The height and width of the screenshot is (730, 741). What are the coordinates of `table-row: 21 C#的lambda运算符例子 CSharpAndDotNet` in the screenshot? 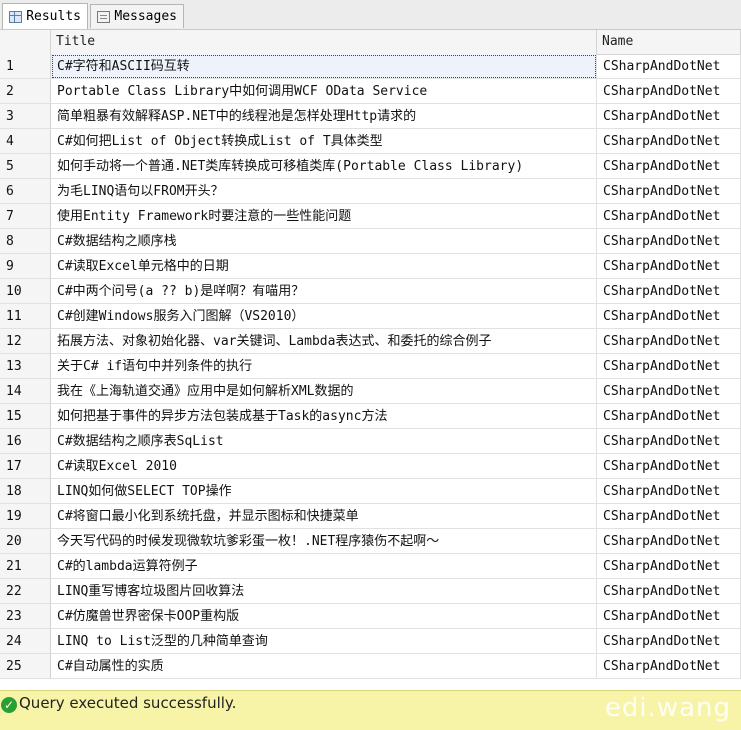 It's located at (370, 566).